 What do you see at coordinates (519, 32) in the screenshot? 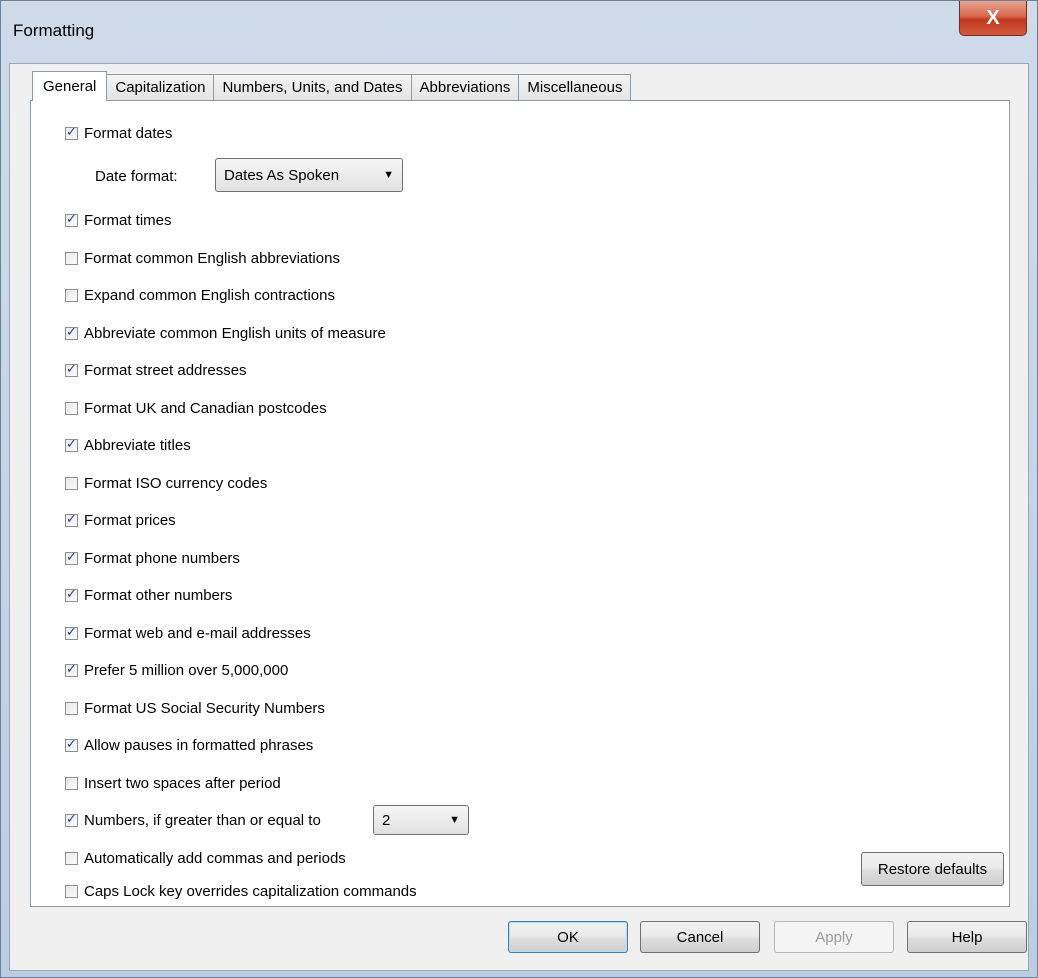
I see `title-bar: Formatting X` at bounding box center [519, 32].